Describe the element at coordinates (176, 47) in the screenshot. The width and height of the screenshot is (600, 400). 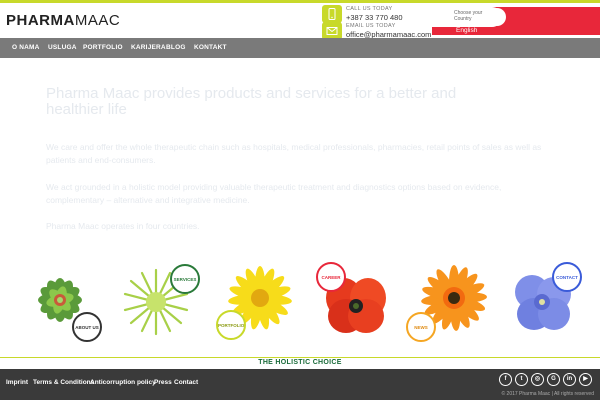
I see `nav-item-blog: BLOG` at that location.